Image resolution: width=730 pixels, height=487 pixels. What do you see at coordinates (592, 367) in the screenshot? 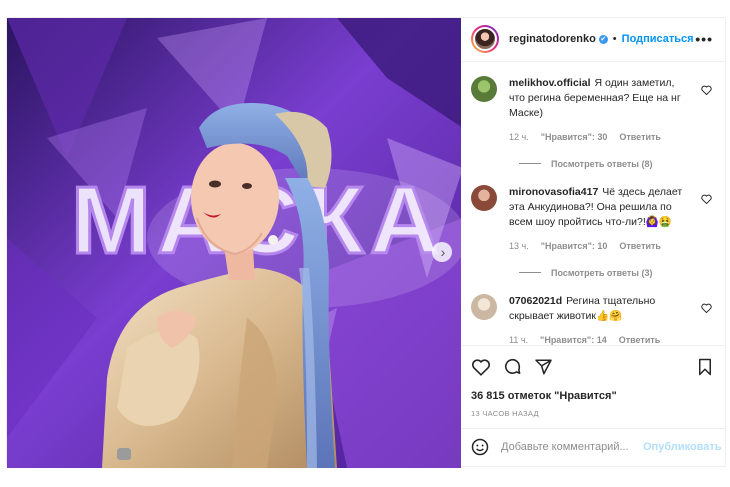
I see `action-icons` at bounding box center [592, 367].